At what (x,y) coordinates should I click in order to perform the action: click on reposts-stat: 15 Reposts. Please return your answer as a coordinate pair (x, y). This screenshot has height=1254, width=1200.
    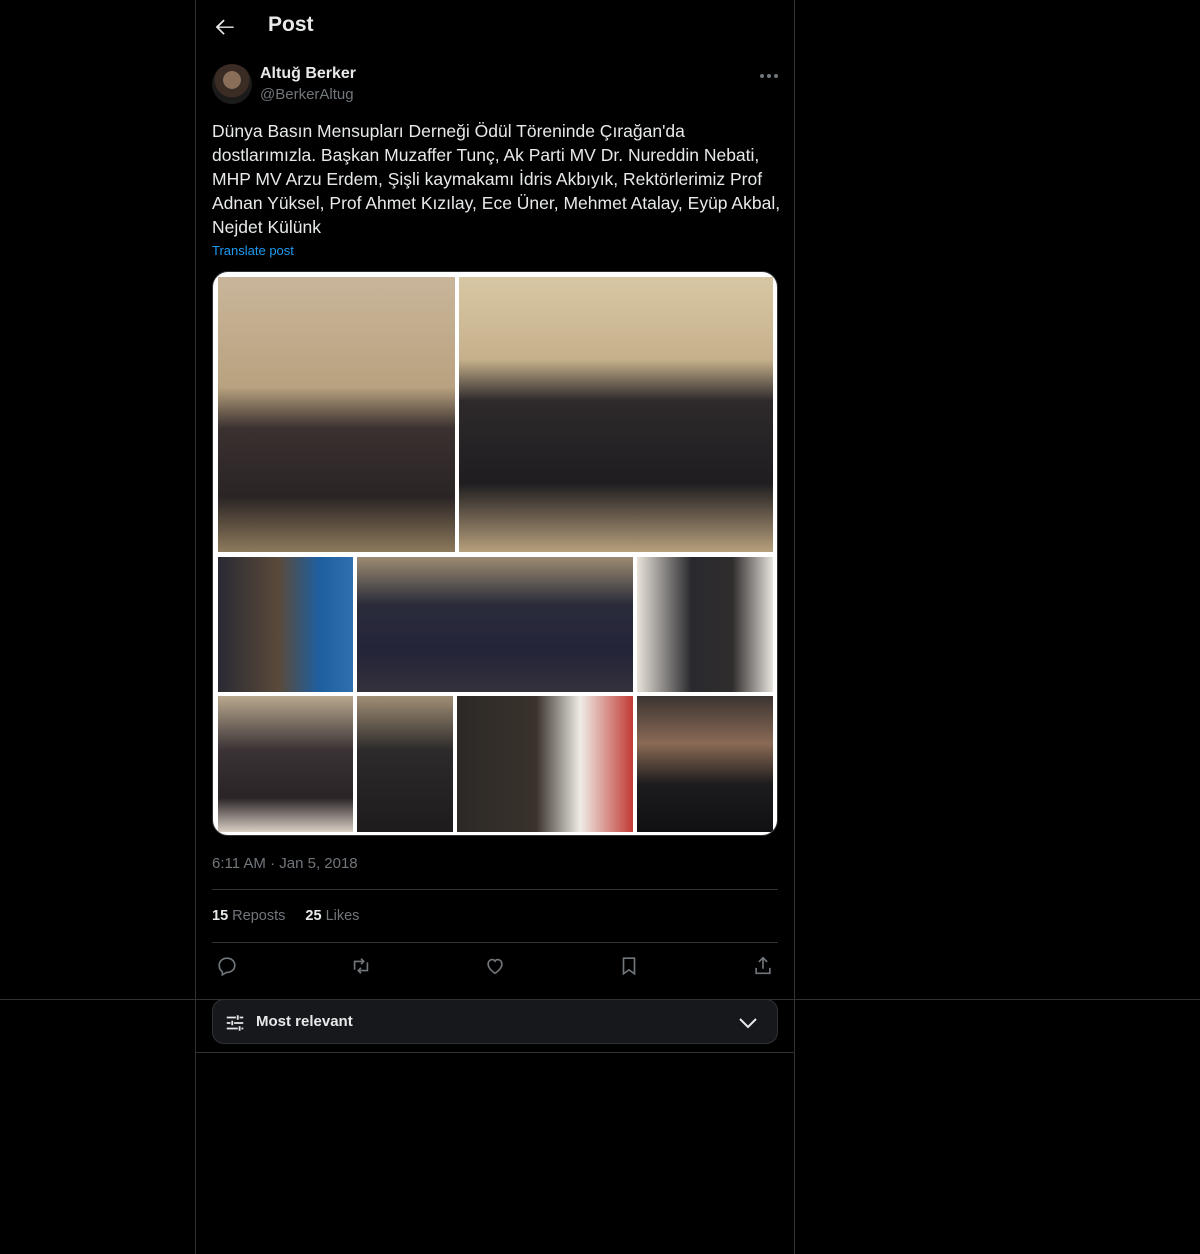
    Looking at the image, I should click on (248, 916).